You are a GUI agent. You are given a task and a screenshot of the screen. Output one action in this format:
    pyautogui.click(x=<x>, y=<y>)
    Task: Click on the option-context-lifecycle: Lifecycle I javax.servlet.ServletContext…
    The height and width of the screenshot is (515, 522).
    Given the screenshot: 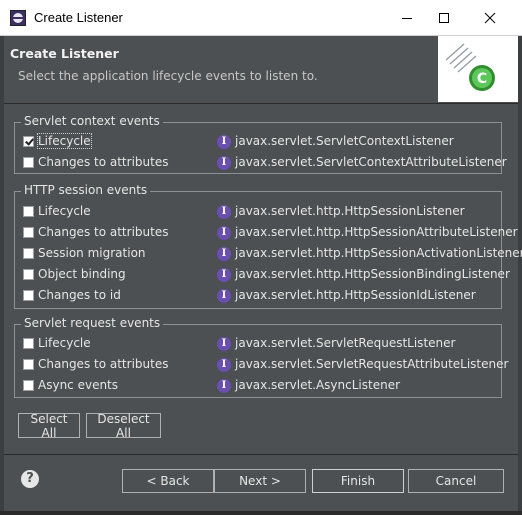 What is the action you would take?
    pyautogui.click(x=261, y=142)
    